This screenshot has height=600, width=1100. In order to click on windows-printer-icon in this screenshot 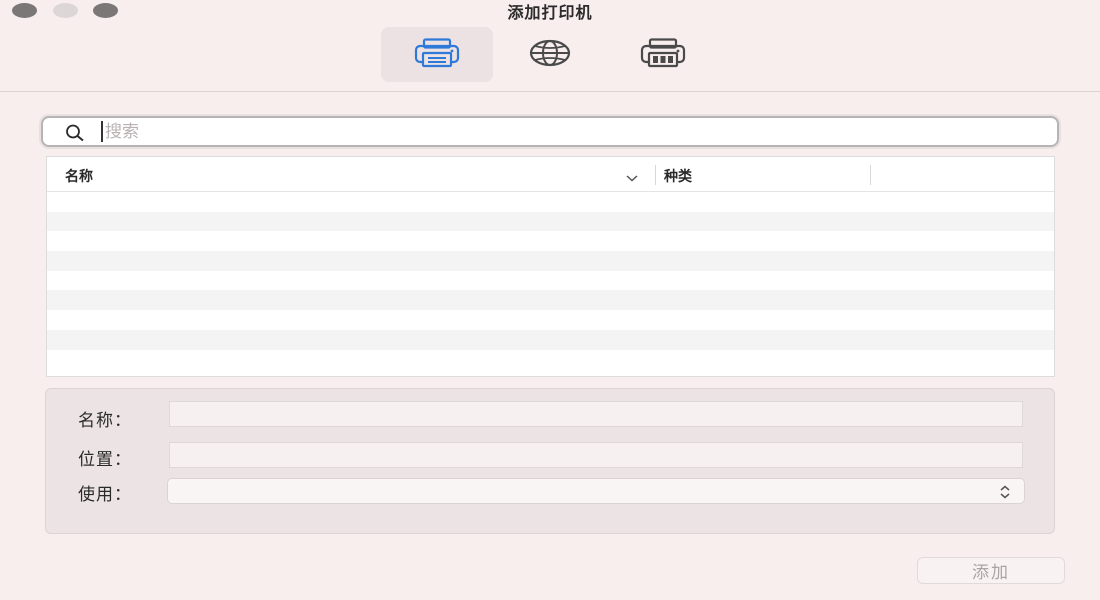, I will do `click(663, 54)`.